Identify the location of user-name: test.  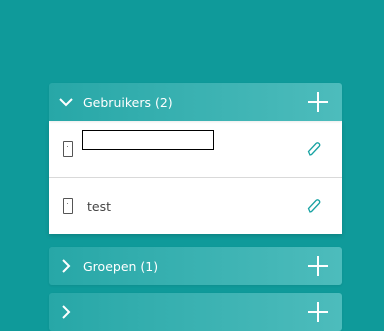
(99, 206).